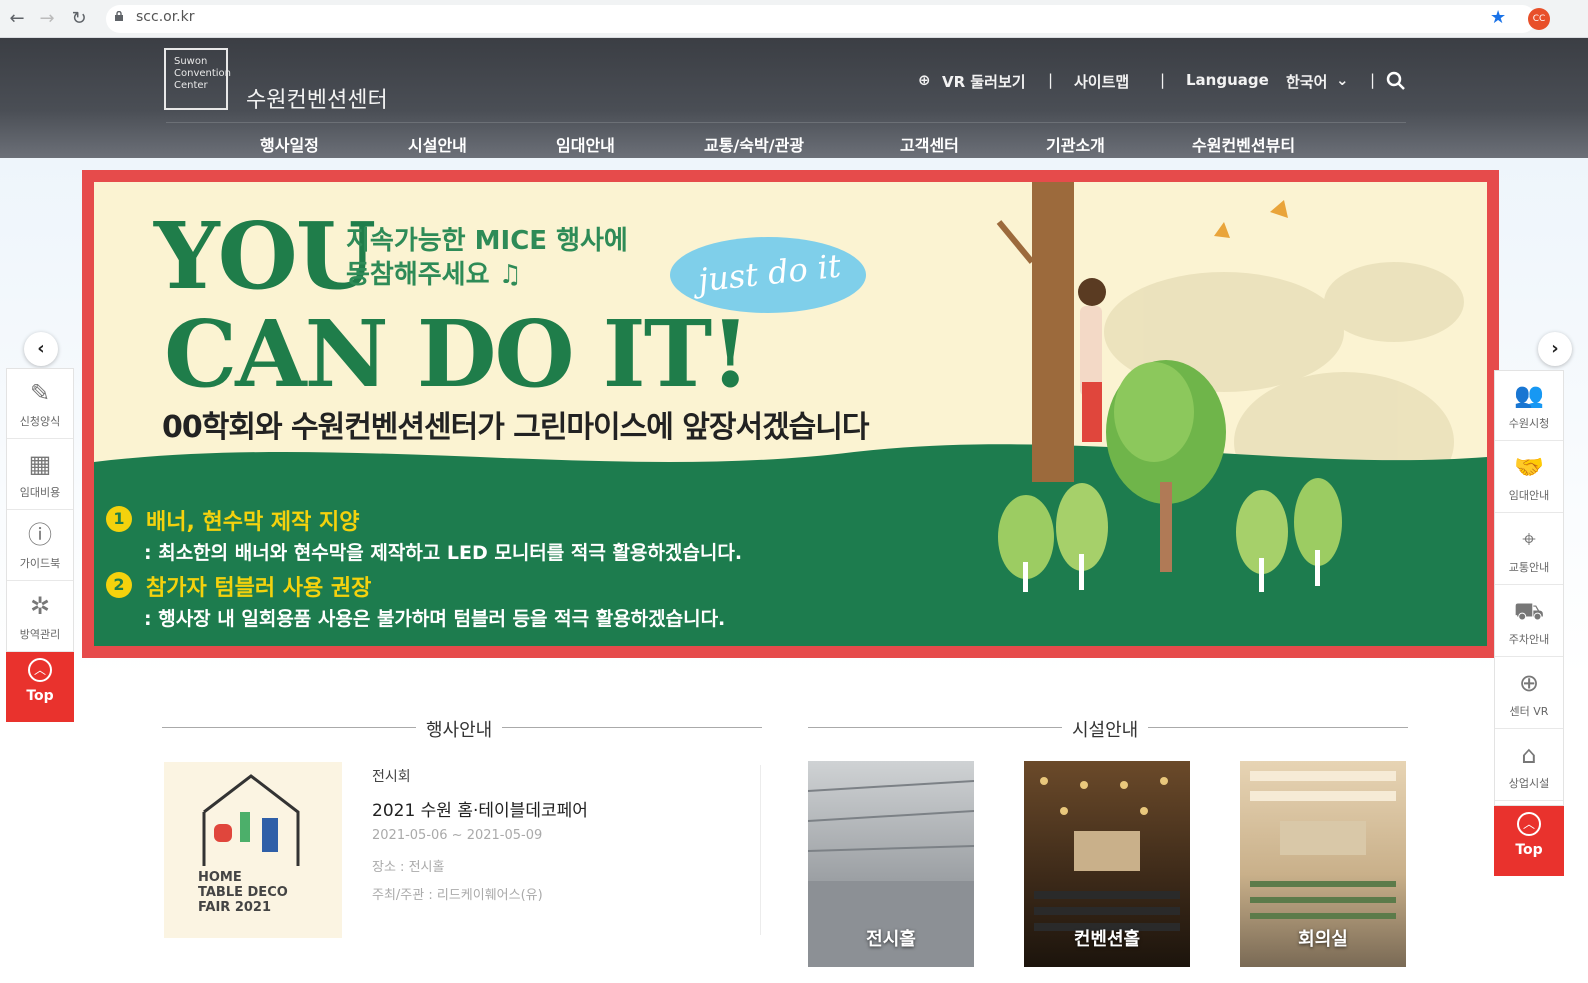 The height and width of the screenshot is (983, 1588). What do you see at coordinates (119, 519) in the screenshot?
I see `point-number: 1` at bounding box center [119, 519].